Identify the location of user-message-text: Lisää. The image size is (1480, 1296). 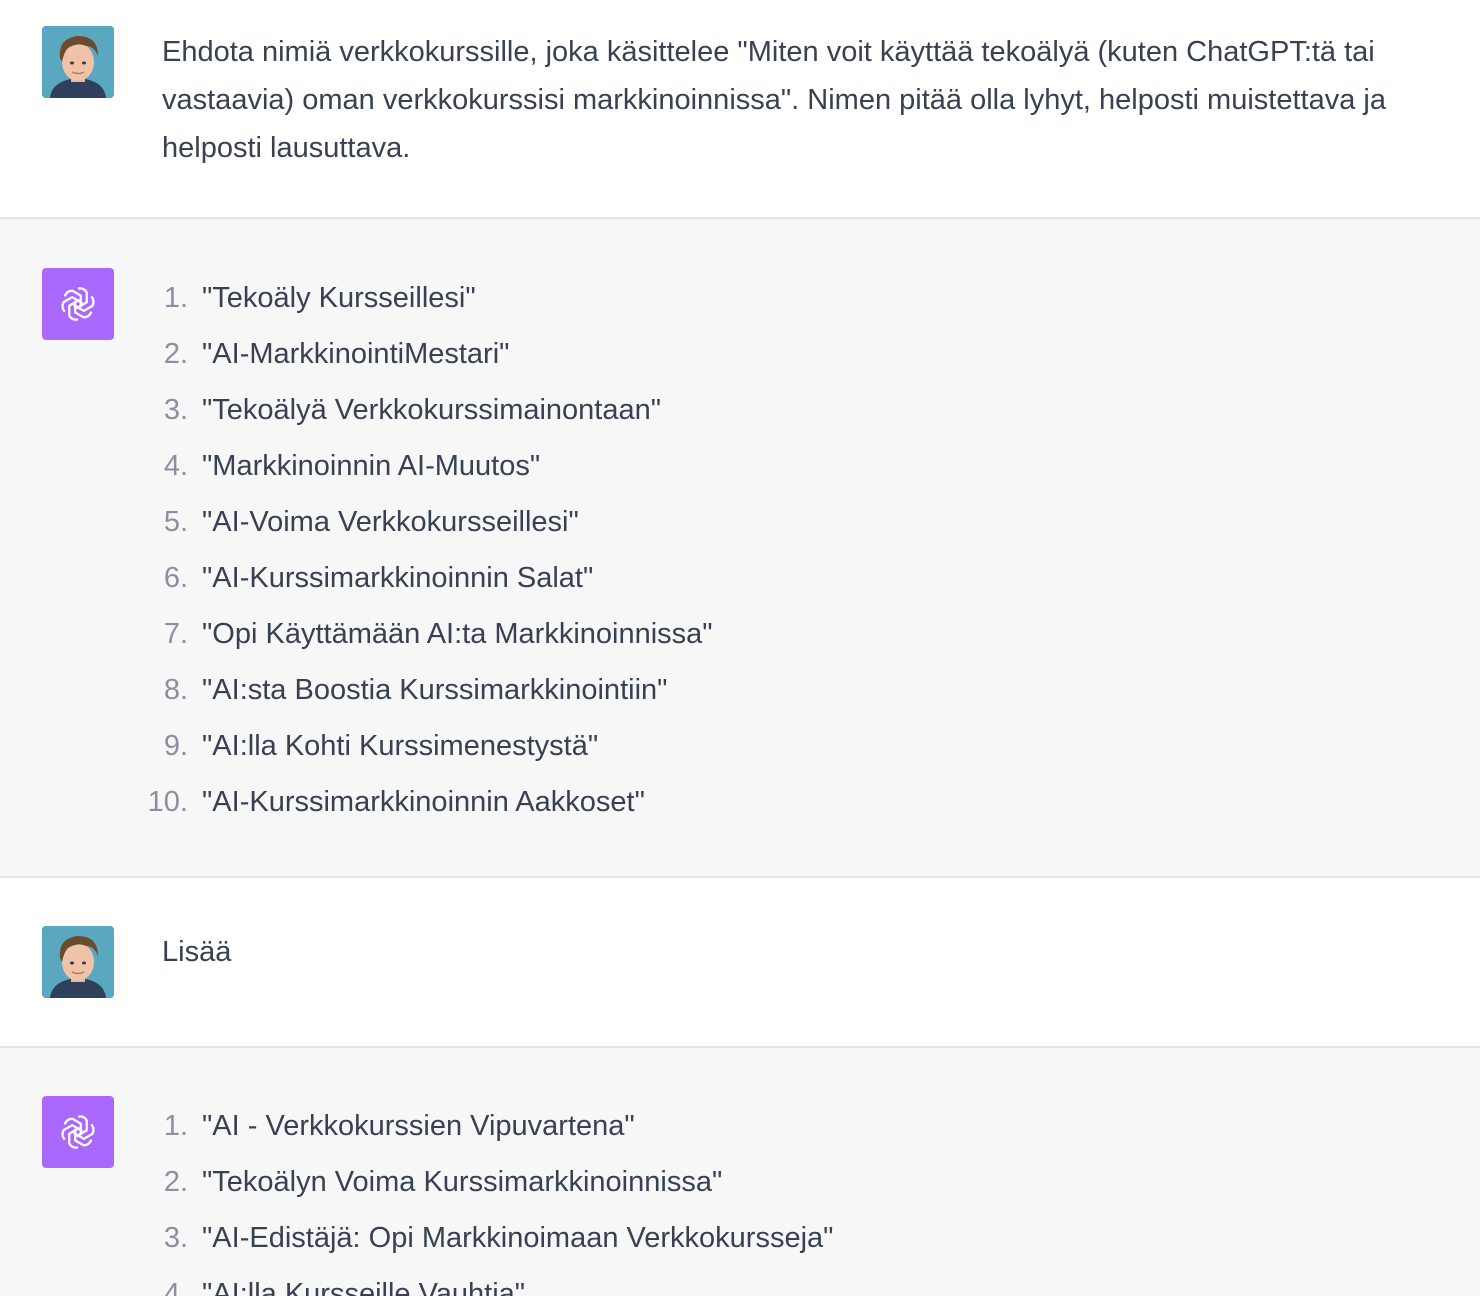
(197, 952).